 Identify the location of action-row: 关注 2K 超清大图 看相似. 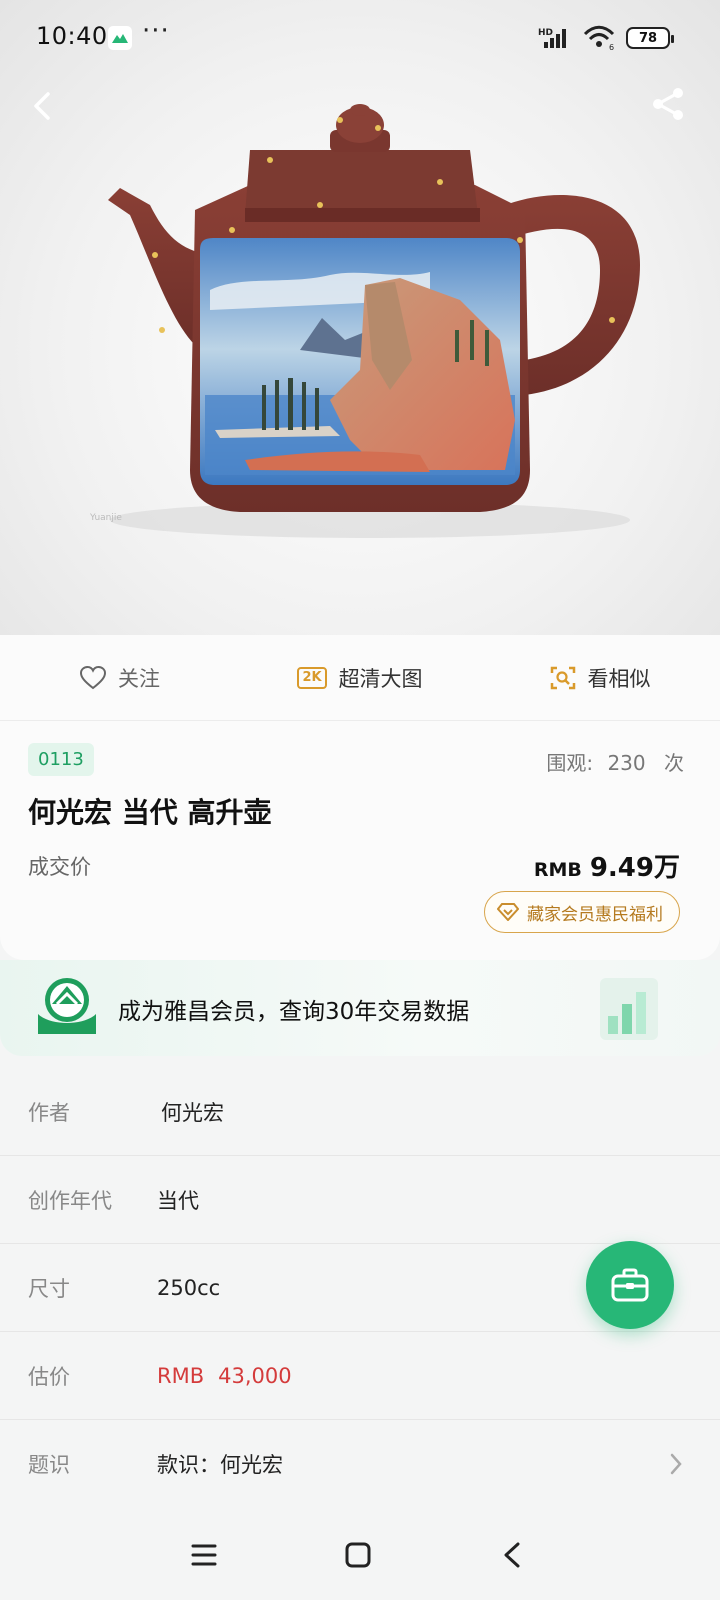
(360, 678).